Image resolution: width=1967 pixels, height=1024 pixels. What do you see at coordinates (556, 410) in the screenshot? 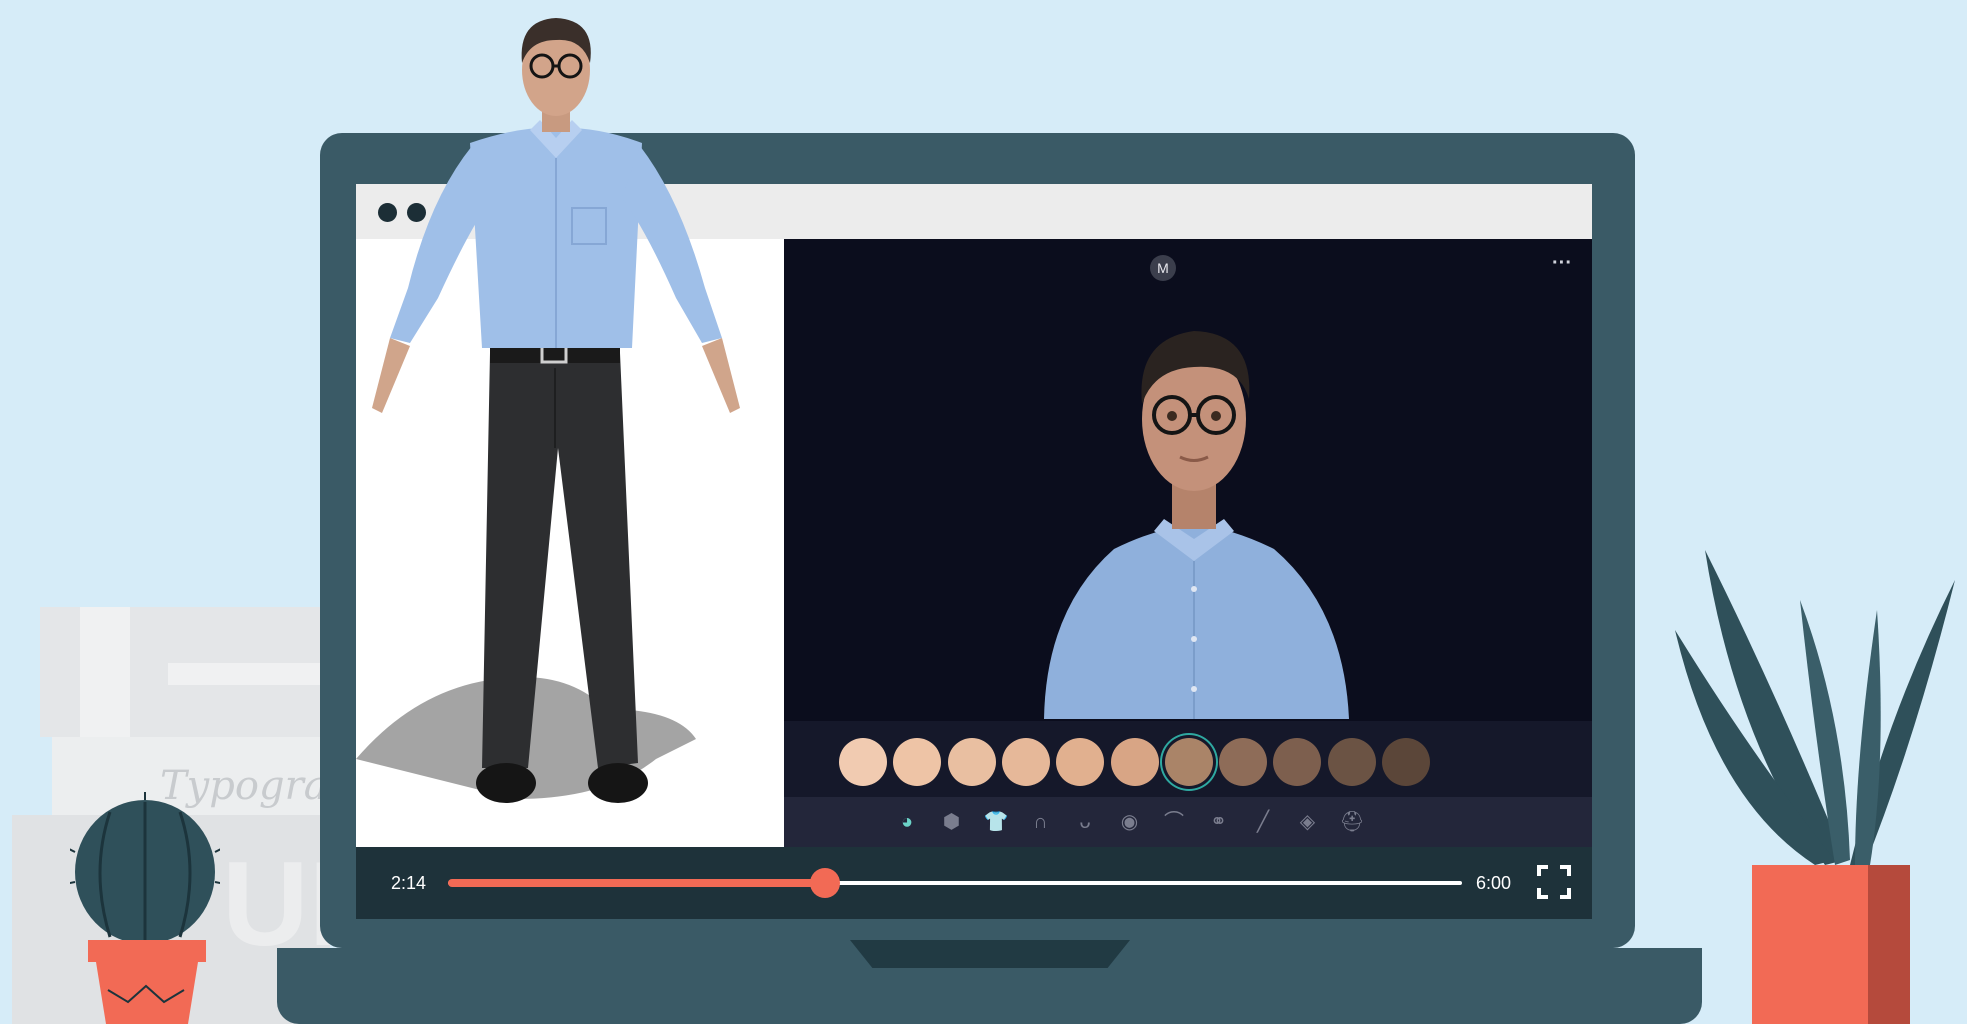
I see `full-body-avatar` at bounding box center [556, 410].